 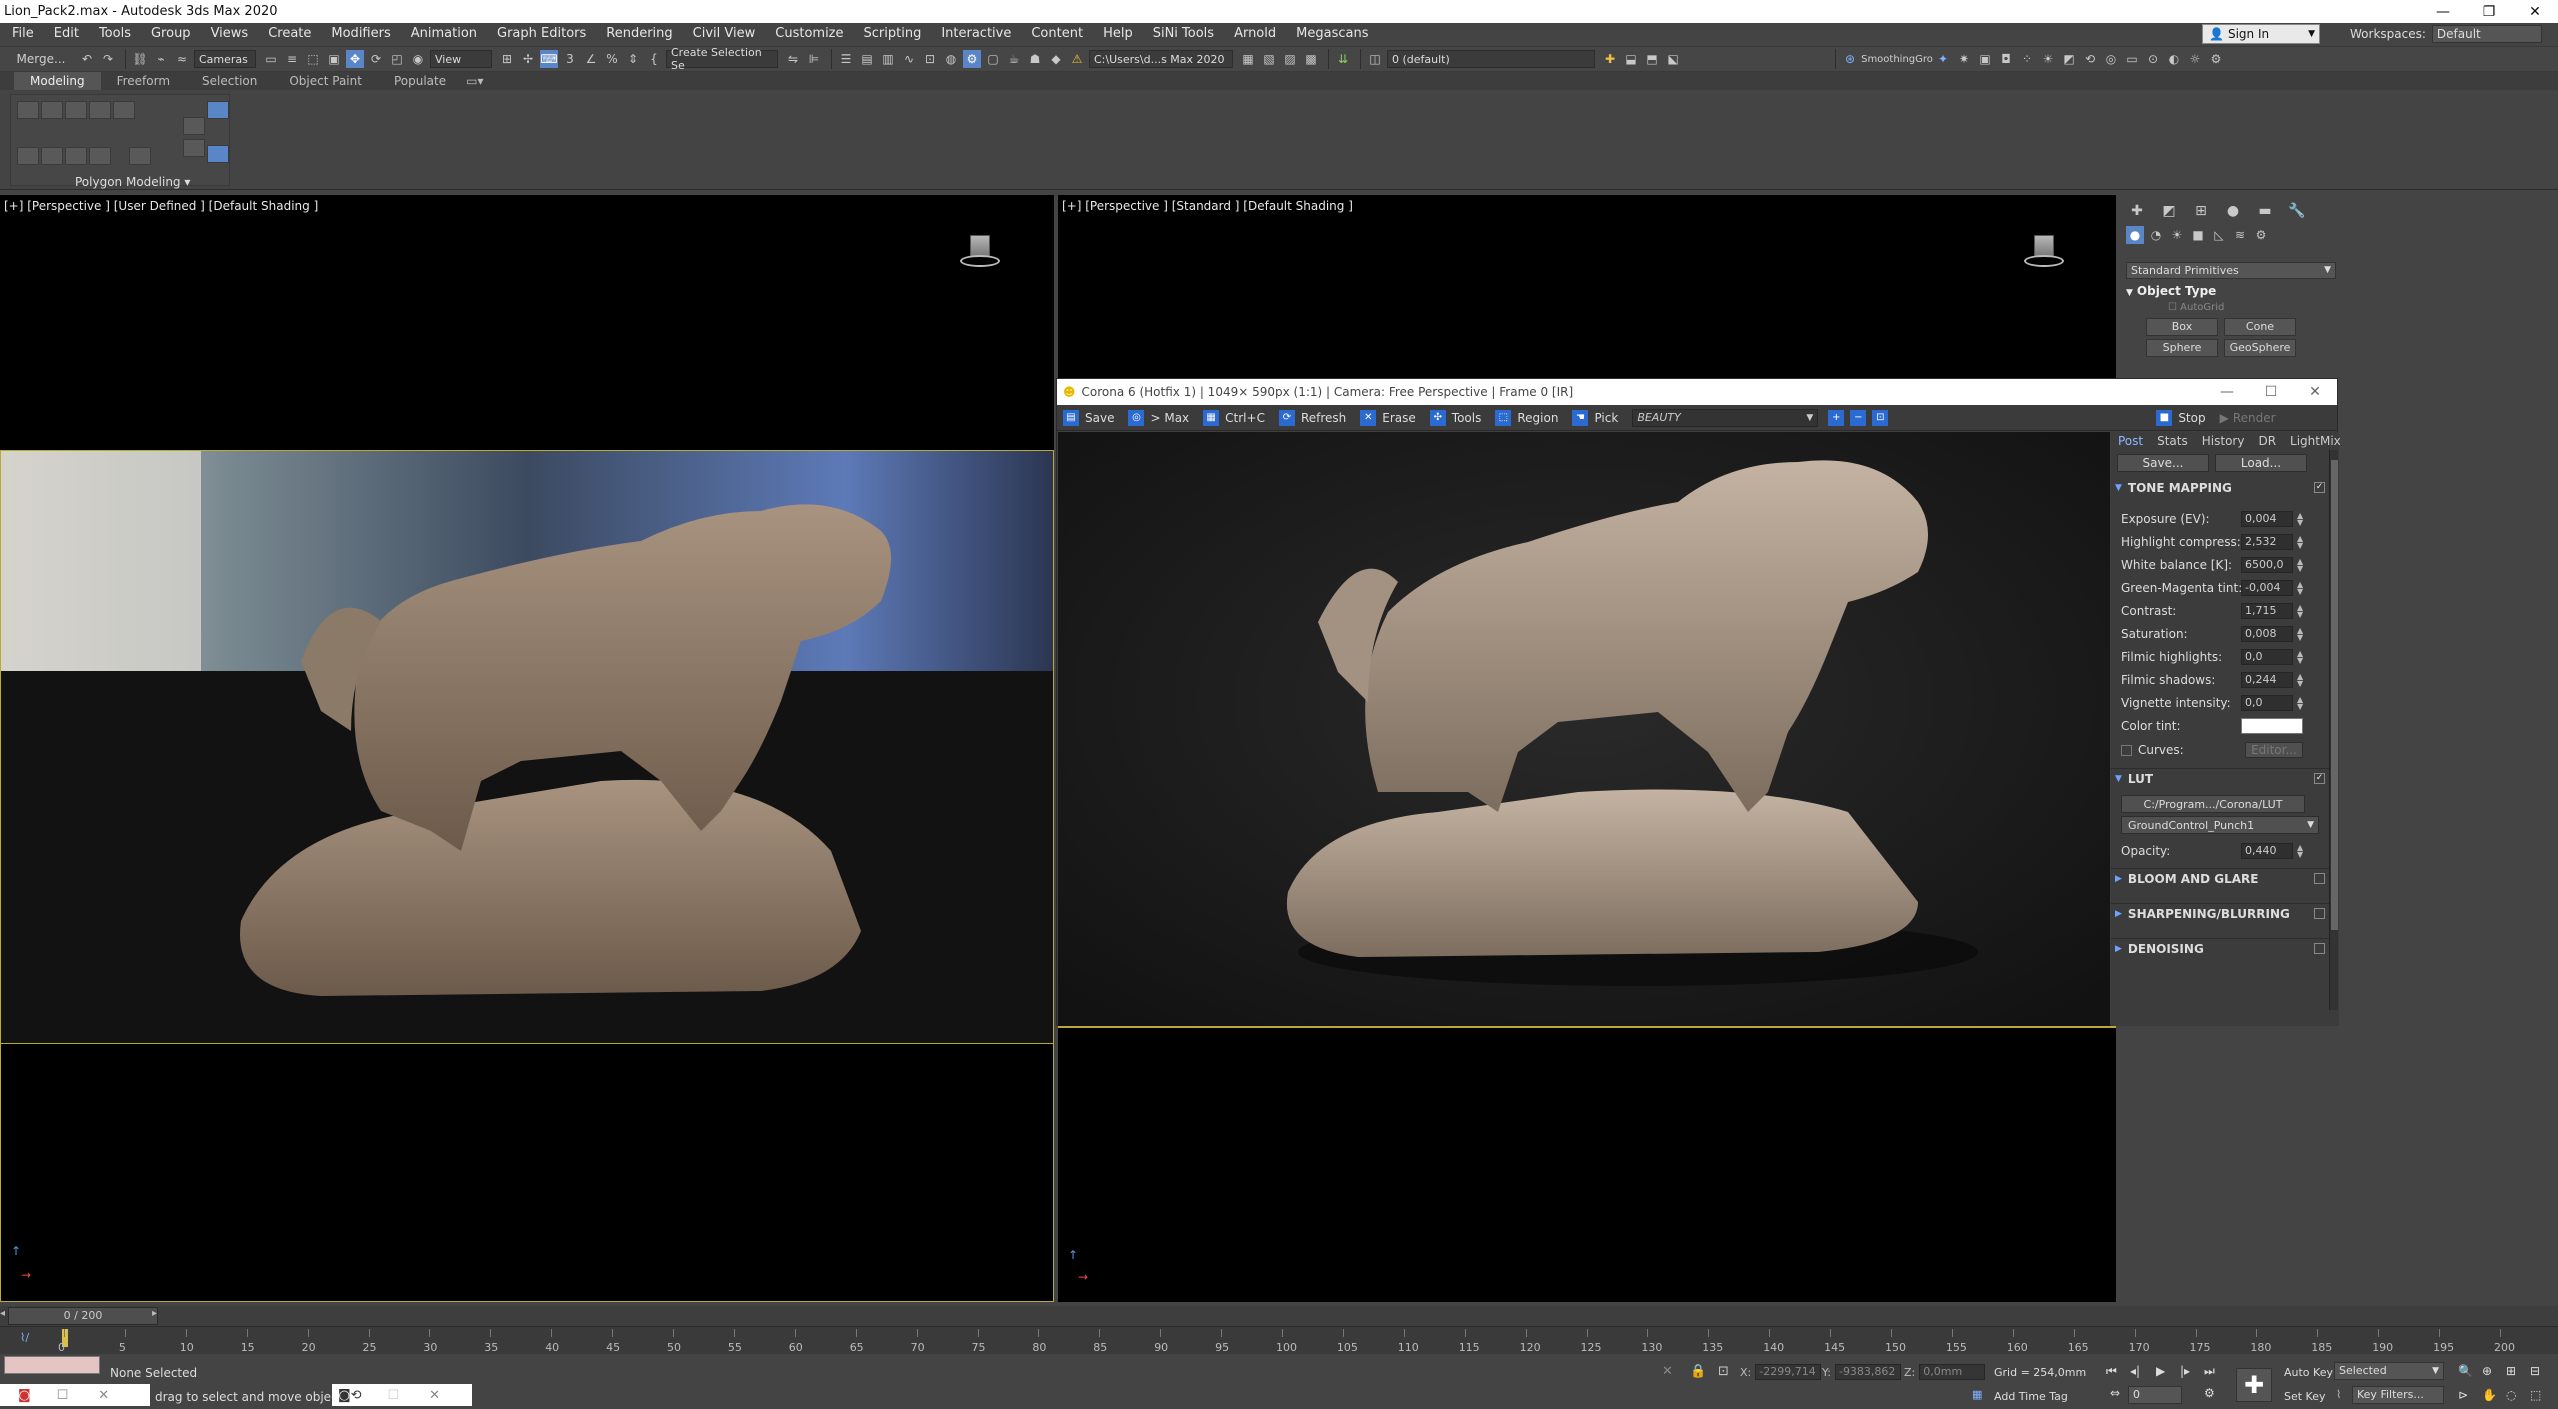 I want to click on curves-checkbox, so click(x=2126, y=750).